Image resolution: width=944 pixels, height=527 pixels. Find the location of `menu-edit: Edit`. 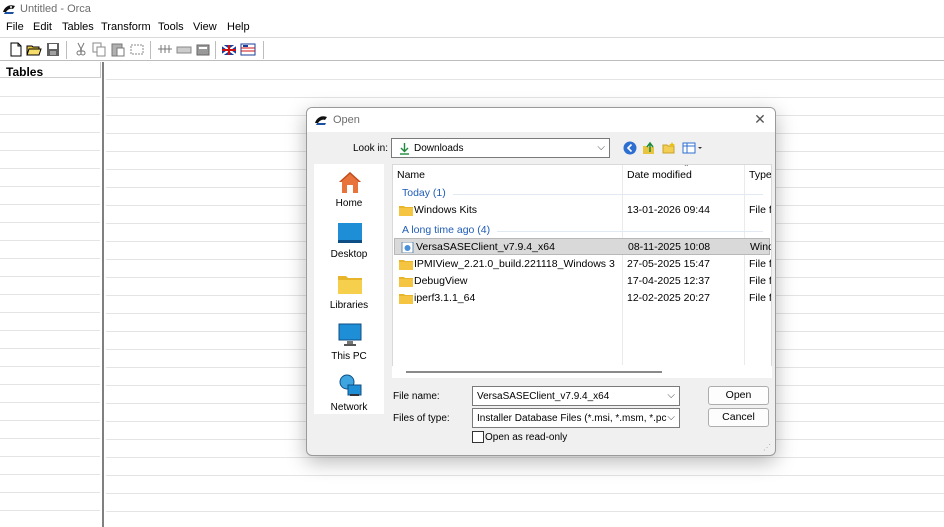

menu-edit: Edit is located at coordinates (42, 27).